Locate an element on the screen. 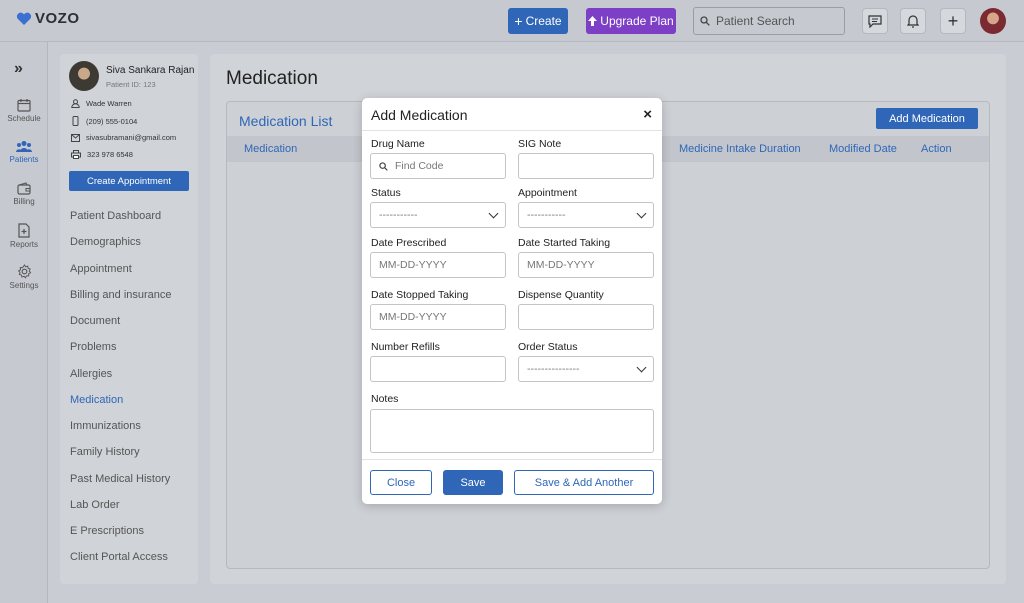  nav-label: Billing is located at coordinates (24, 201).